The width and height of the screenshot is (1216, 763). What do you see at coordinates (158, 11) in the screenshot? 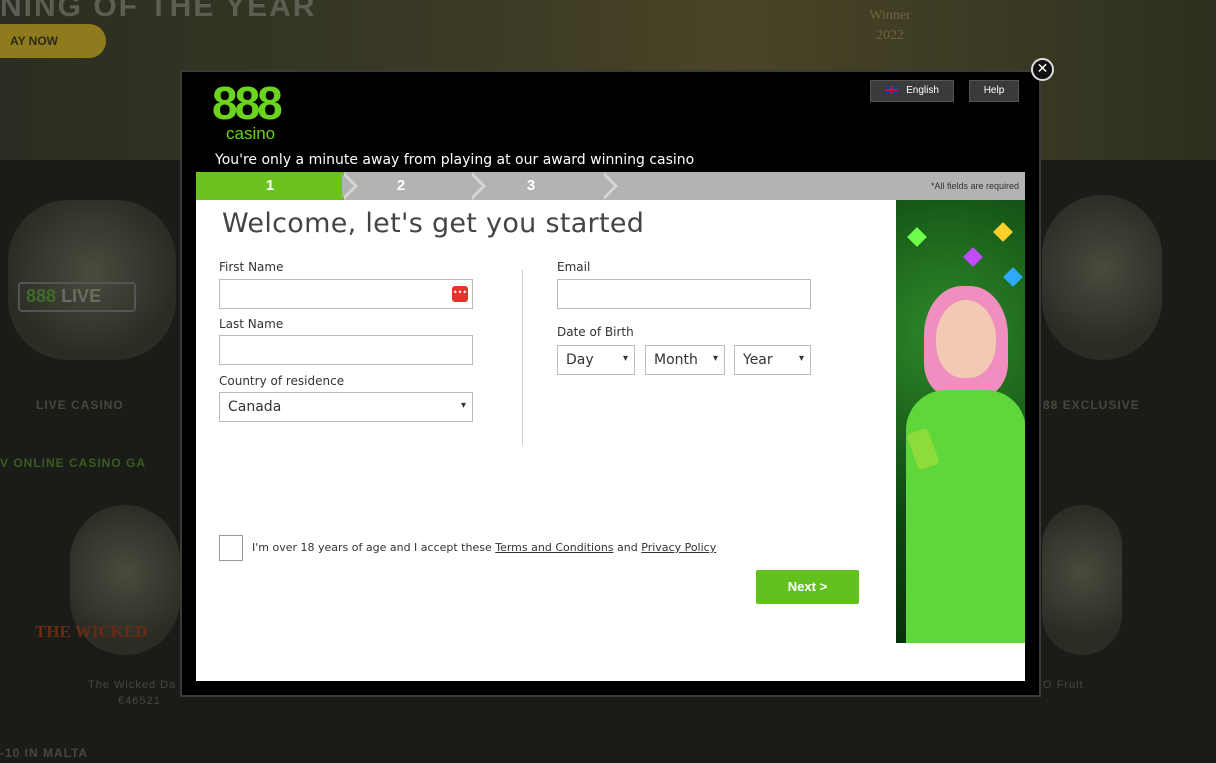
I see `background-hero-title: NING OF THE YEAR` at bounding box center [158, 11].